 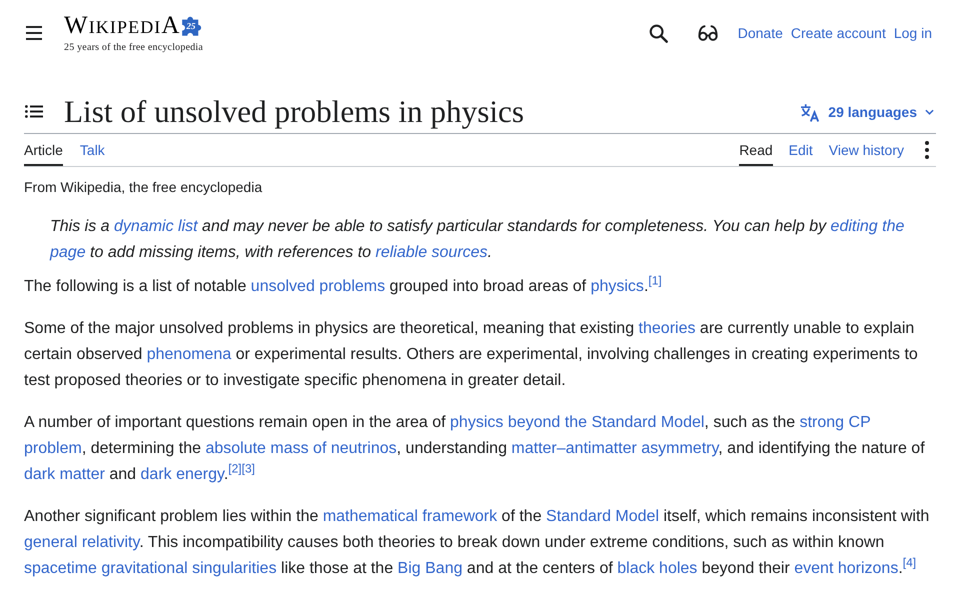 What do you see at coordinates (43, 150) in the screenshot?
I see `namespace-tab: Article` at bounding box center [43, 150].